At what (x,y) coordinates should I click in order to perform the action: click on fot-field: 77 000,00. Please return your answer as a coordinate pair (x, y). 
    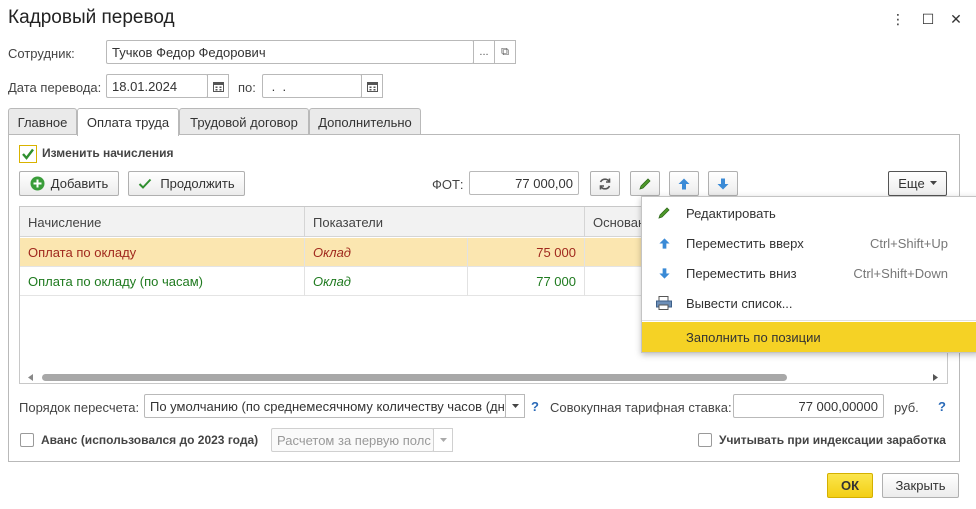
    Looking at the image, I should click on (524, 183).